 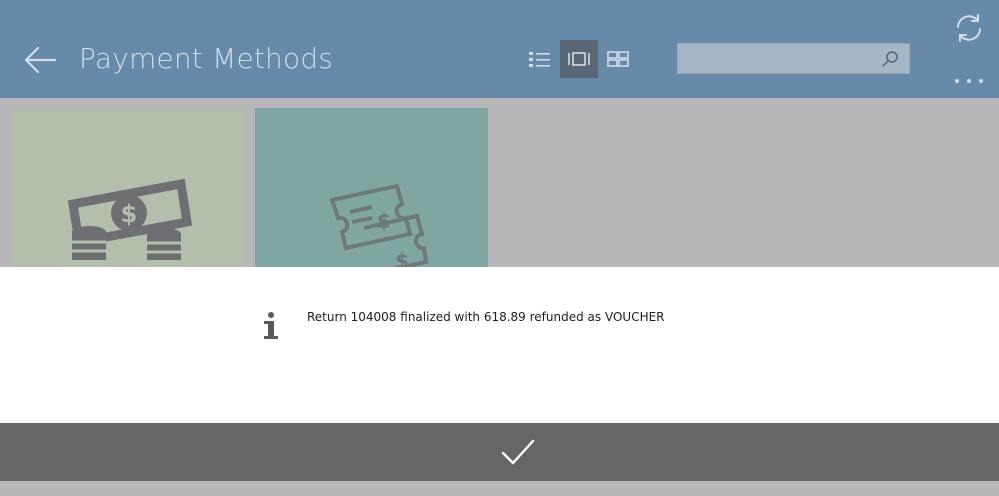 What do you see at coordinates (271, 325) in the screenshot?
I see `info-icon` at bounding box center [271, 325].